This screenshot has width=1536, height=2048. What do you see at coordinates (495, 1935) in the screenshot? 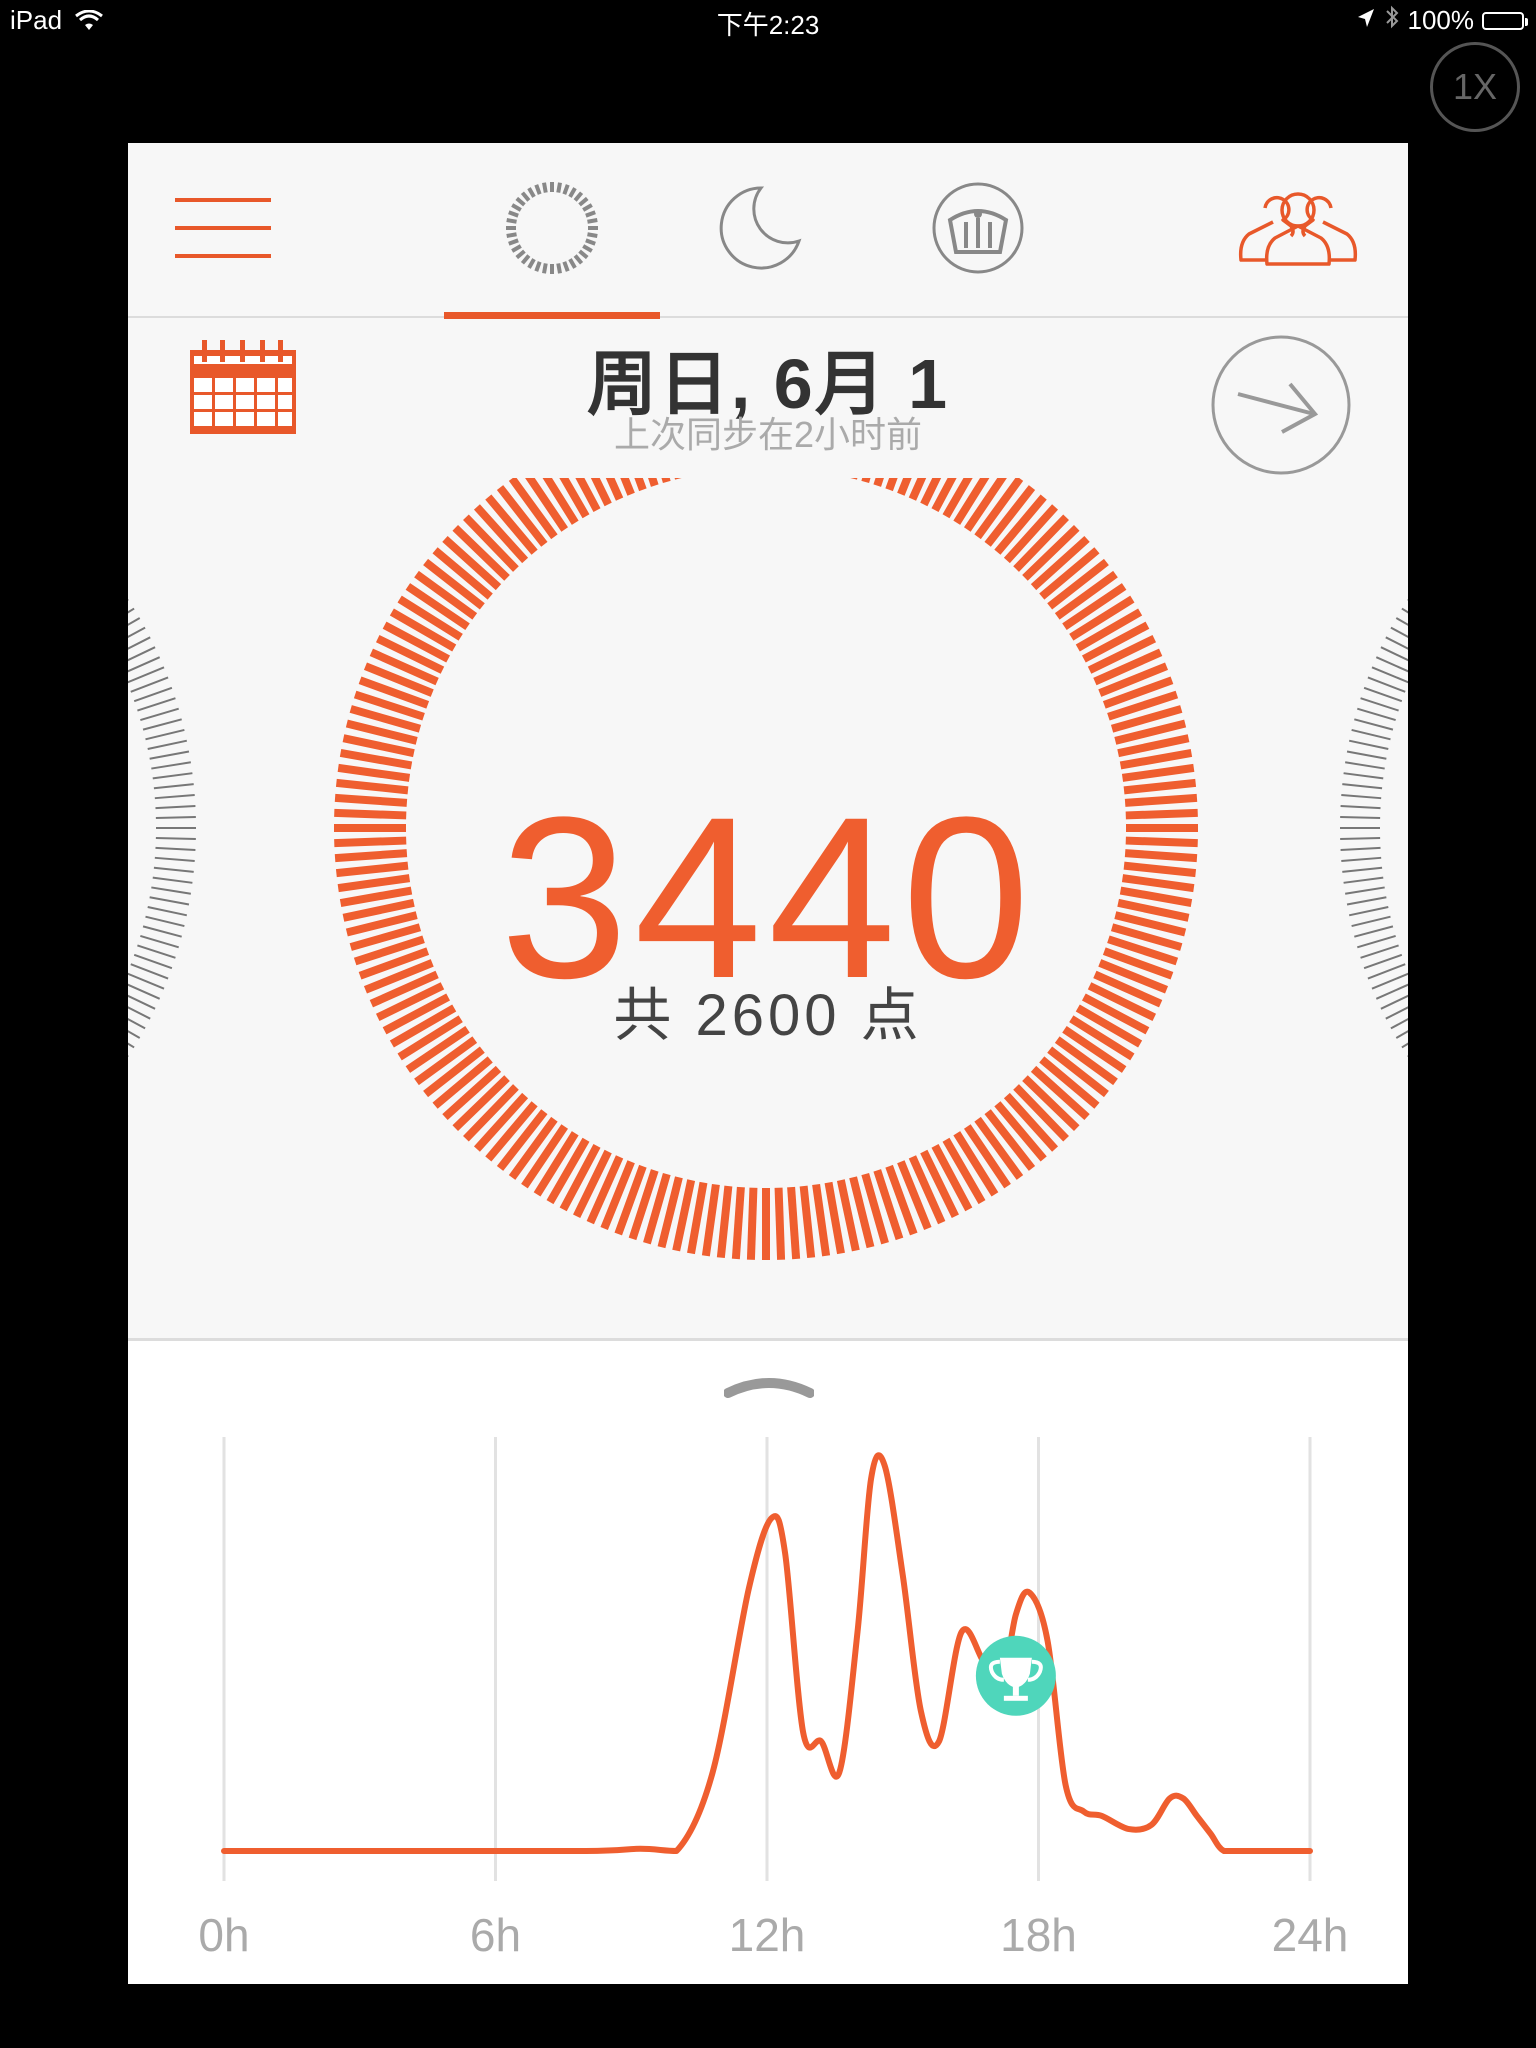
I see `x-tick-label: 6h` at bounding box center [495, 1935].